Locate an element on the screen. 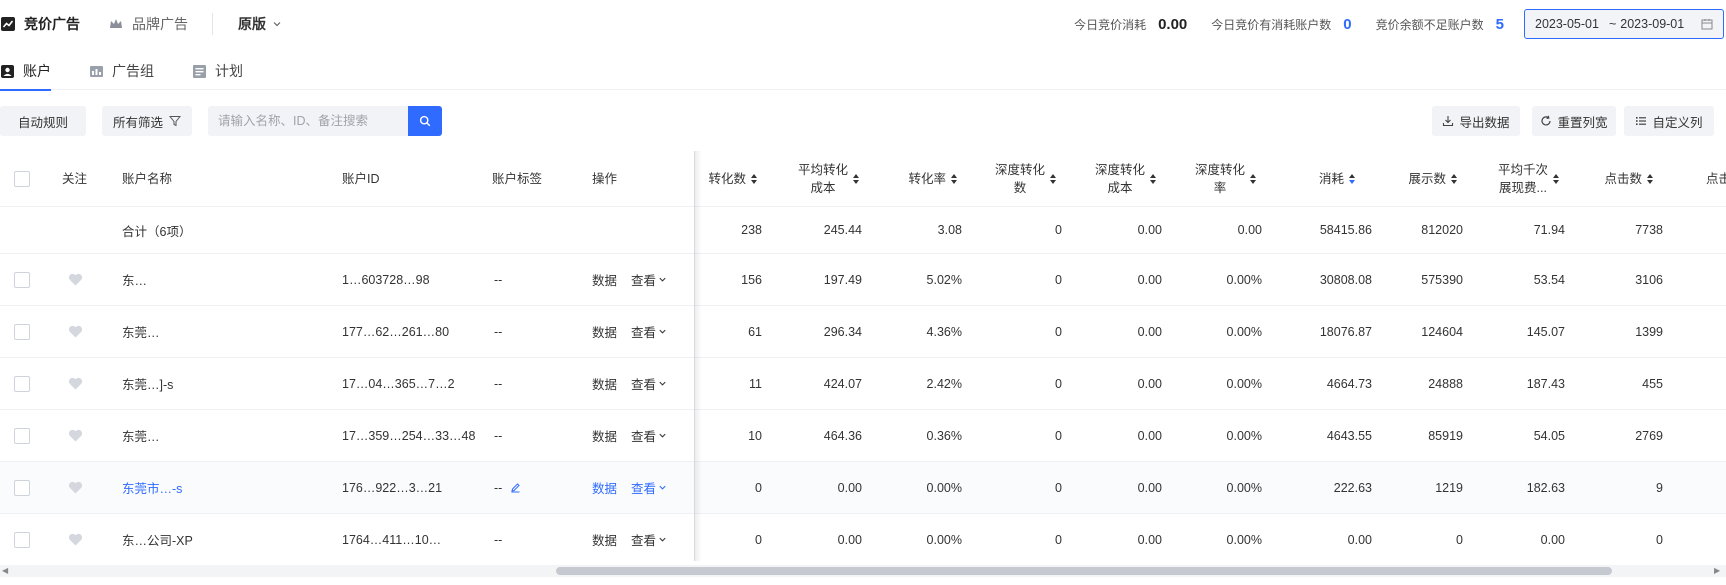  cell-clicks: 0 is located at coordinates (1659, 539).